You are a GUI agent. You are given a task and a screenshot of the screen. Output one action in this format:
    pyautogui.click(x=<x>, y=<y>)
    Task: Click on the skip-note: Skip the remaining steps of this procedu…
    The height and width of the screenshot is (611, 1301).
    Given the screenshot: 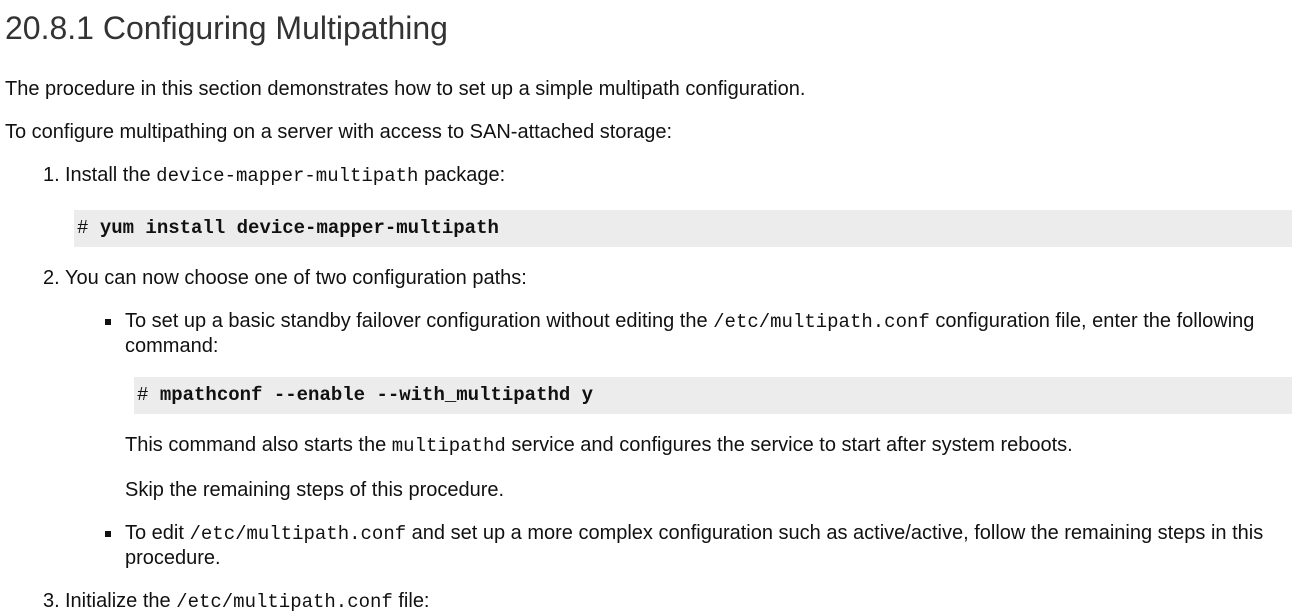 What is the action you would take?
    pyautogui.click(x=315, y=490)
    